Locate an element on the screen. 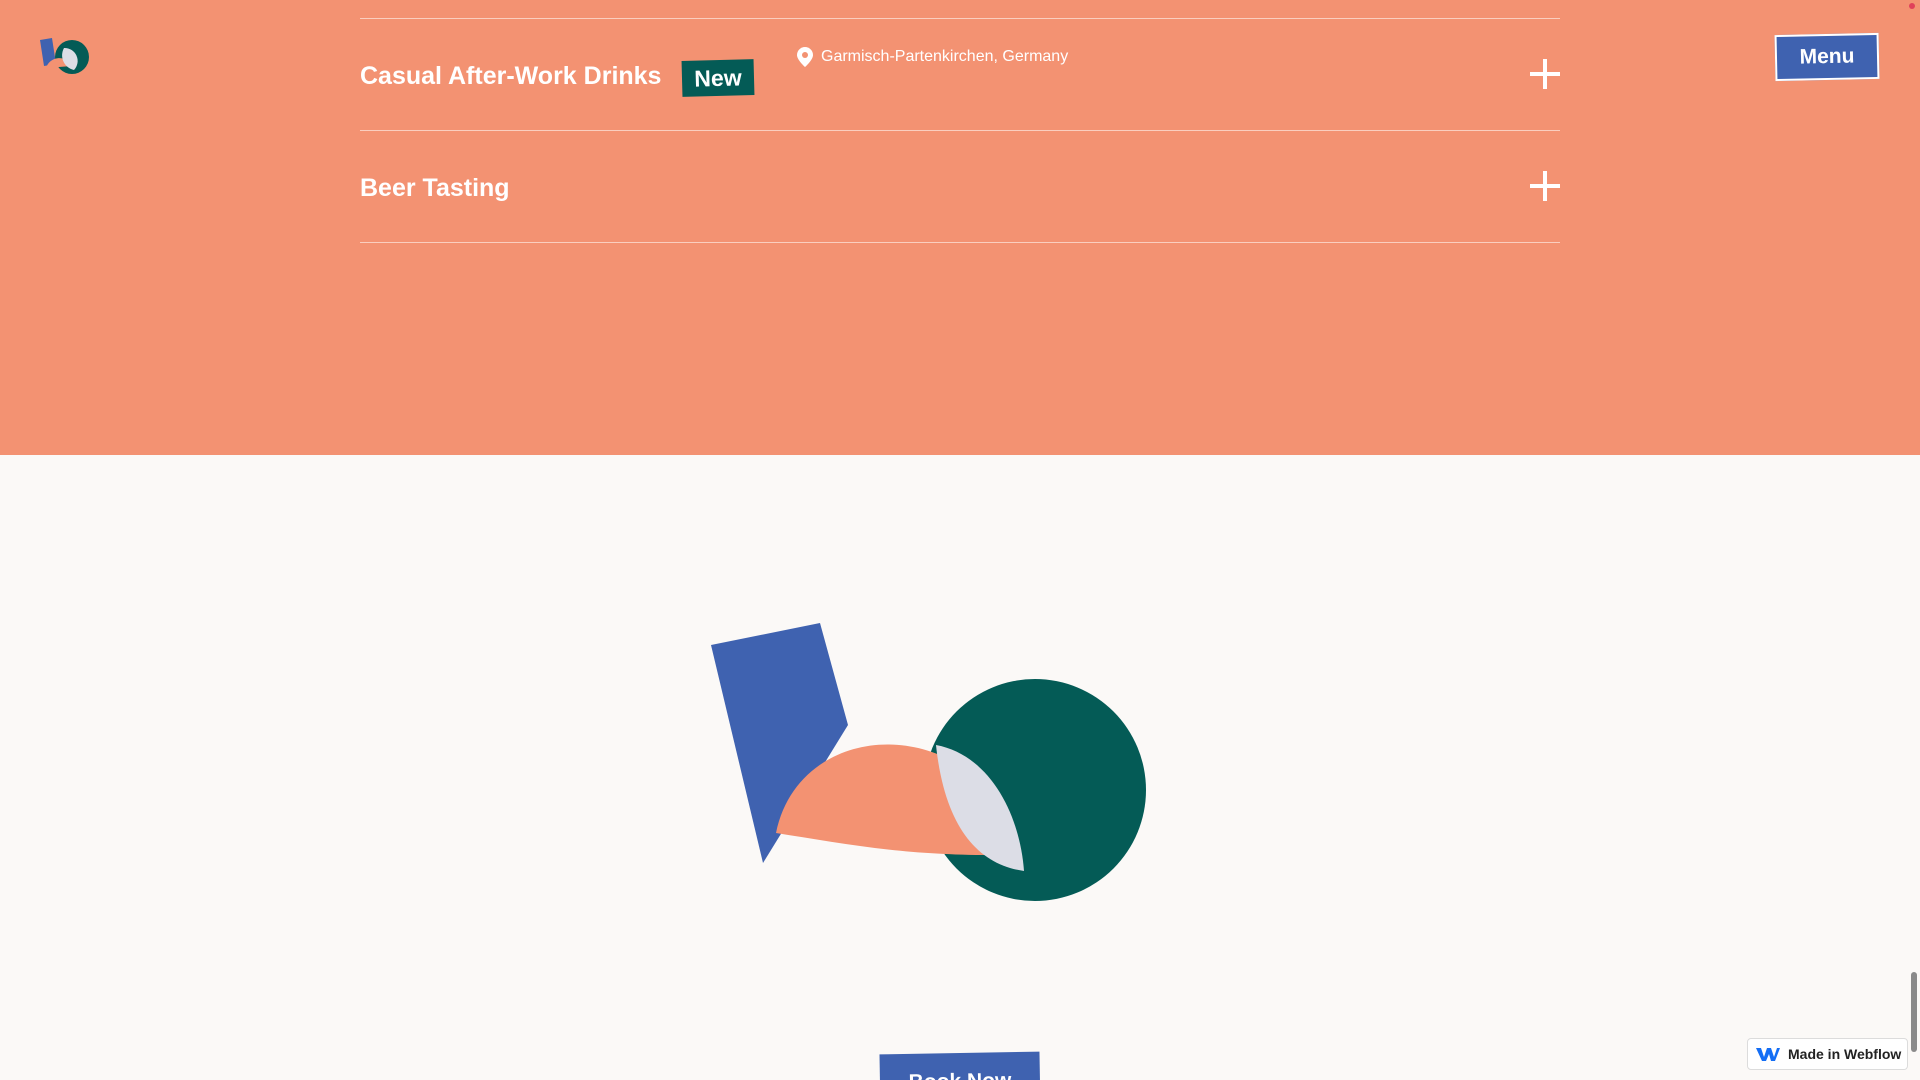 The height and width of the screenshot is (1080, 1920). webflow-icon is located at coordinates (1768, 1054).